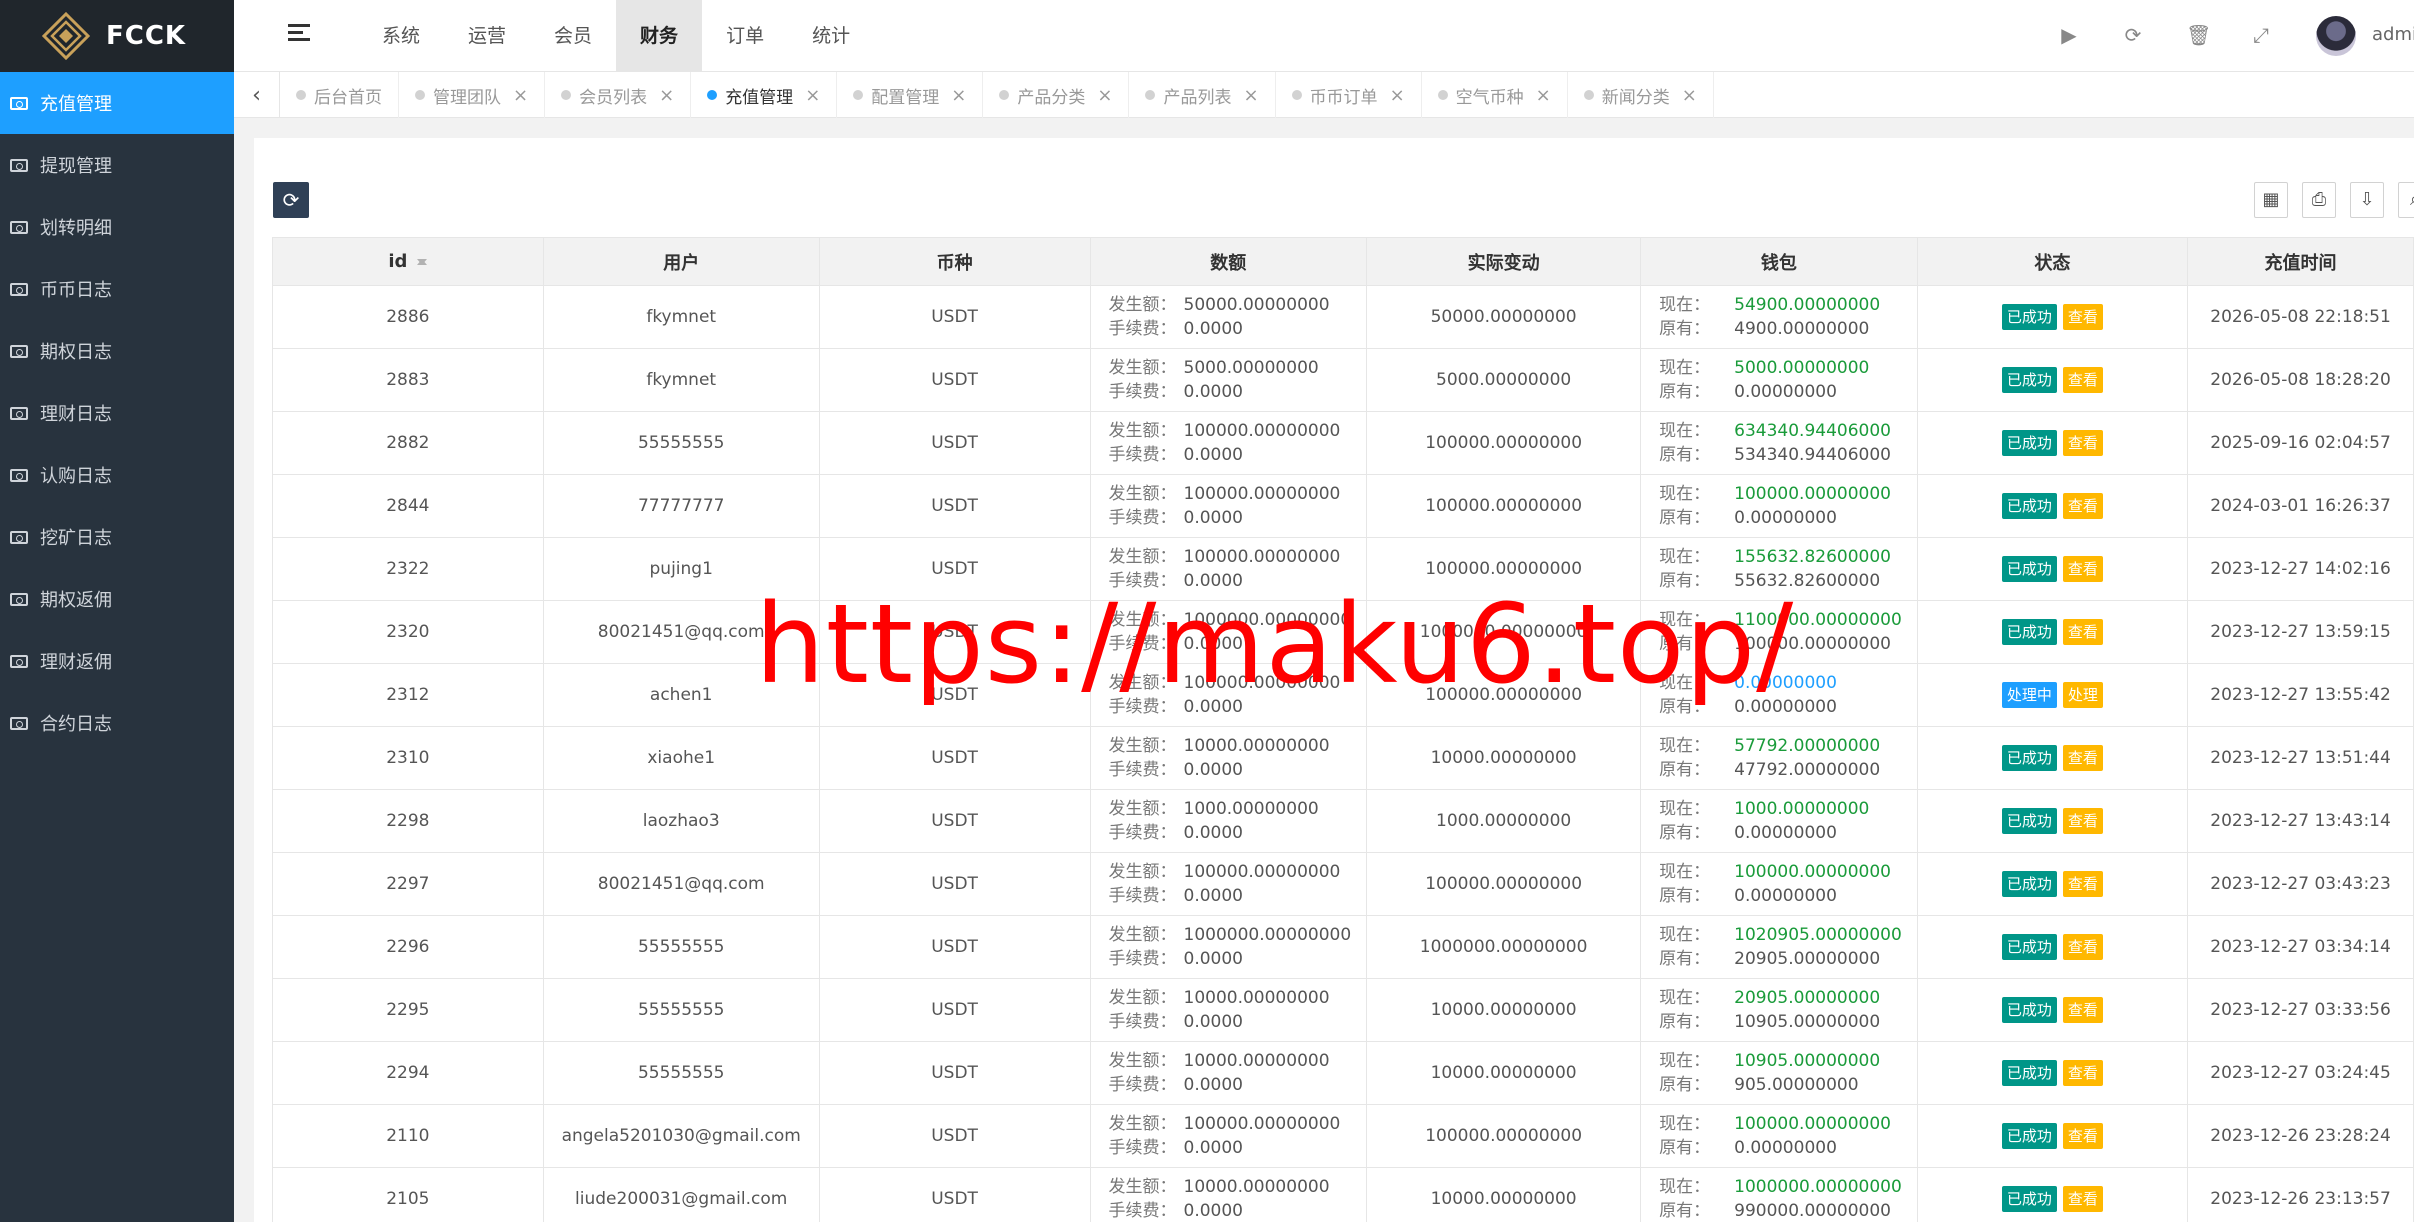 The width and height of the screenshot is (2414, 1222). I want to click on tab: 管理团队 ×, so click(472, 95).